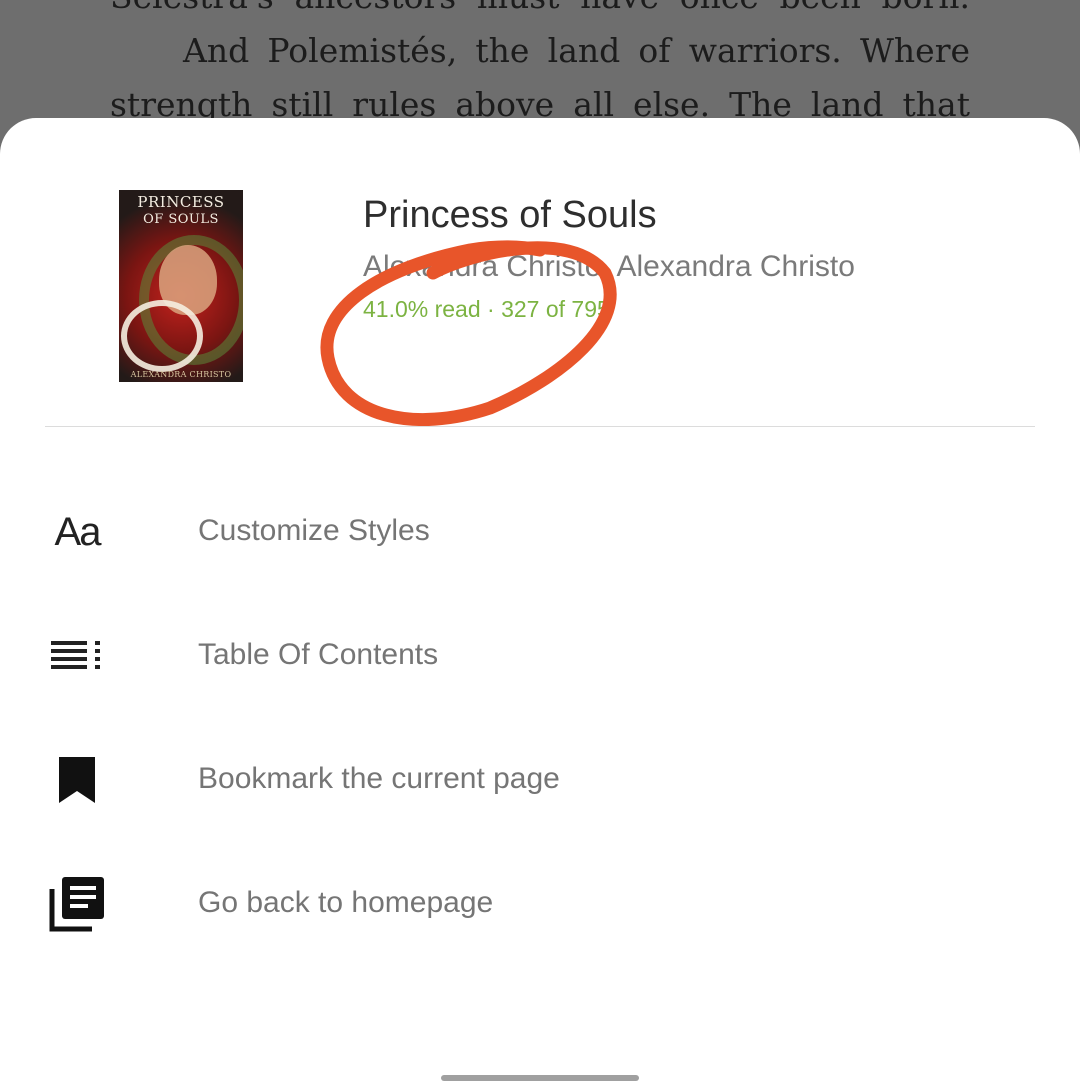 The image size is (1080, 1081). Describe the element at coordinates (318, 654) in the screenshot. I see `menu-item-label: Table Of Contents` at that location.